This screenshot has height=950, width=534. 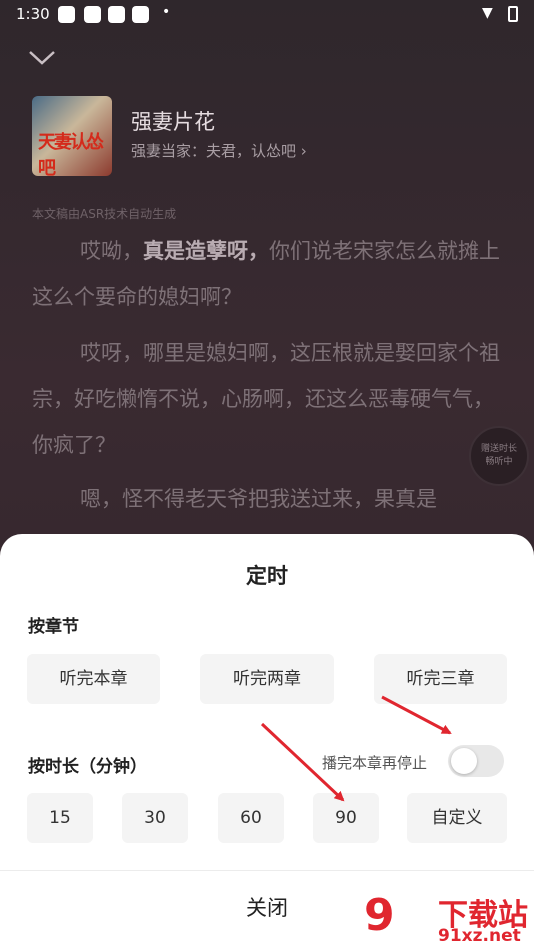 What do you see at coordinates (251, 818) in the screenshot?
I see `duration-option-button: 60` at bounding box center [251, 818].